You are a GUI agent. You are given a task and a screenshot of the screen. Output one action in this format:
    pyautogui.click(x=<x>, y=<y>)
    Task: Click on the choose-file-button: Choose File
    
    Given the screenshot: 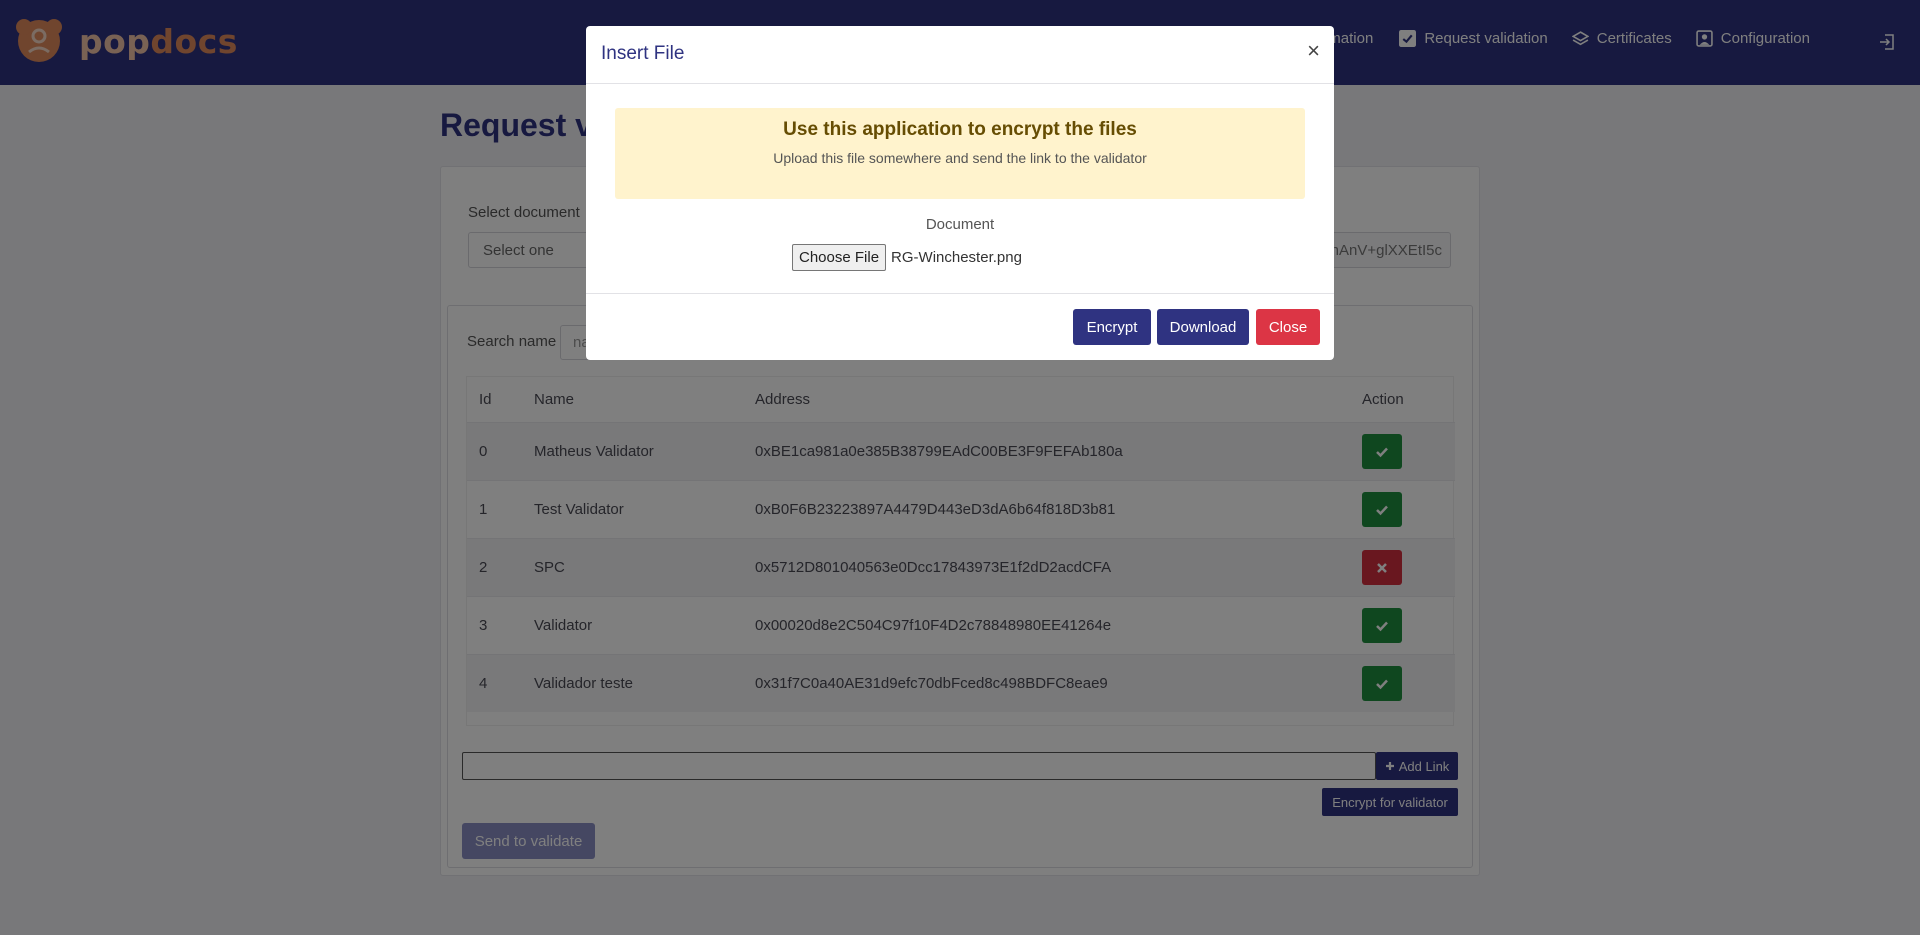 What is the action you would take?
    pyautogui.click(x=839, y=257)
    